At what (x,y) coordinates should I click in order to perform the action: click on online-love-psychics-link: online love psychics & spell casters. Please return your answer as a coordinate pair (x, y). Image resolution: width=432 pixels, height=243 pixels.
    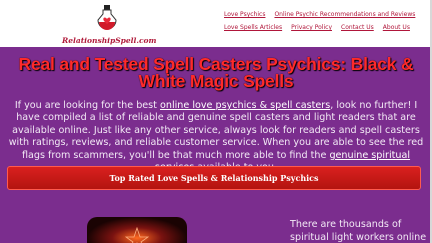
    Looking at the image, I should click on (245, 105).